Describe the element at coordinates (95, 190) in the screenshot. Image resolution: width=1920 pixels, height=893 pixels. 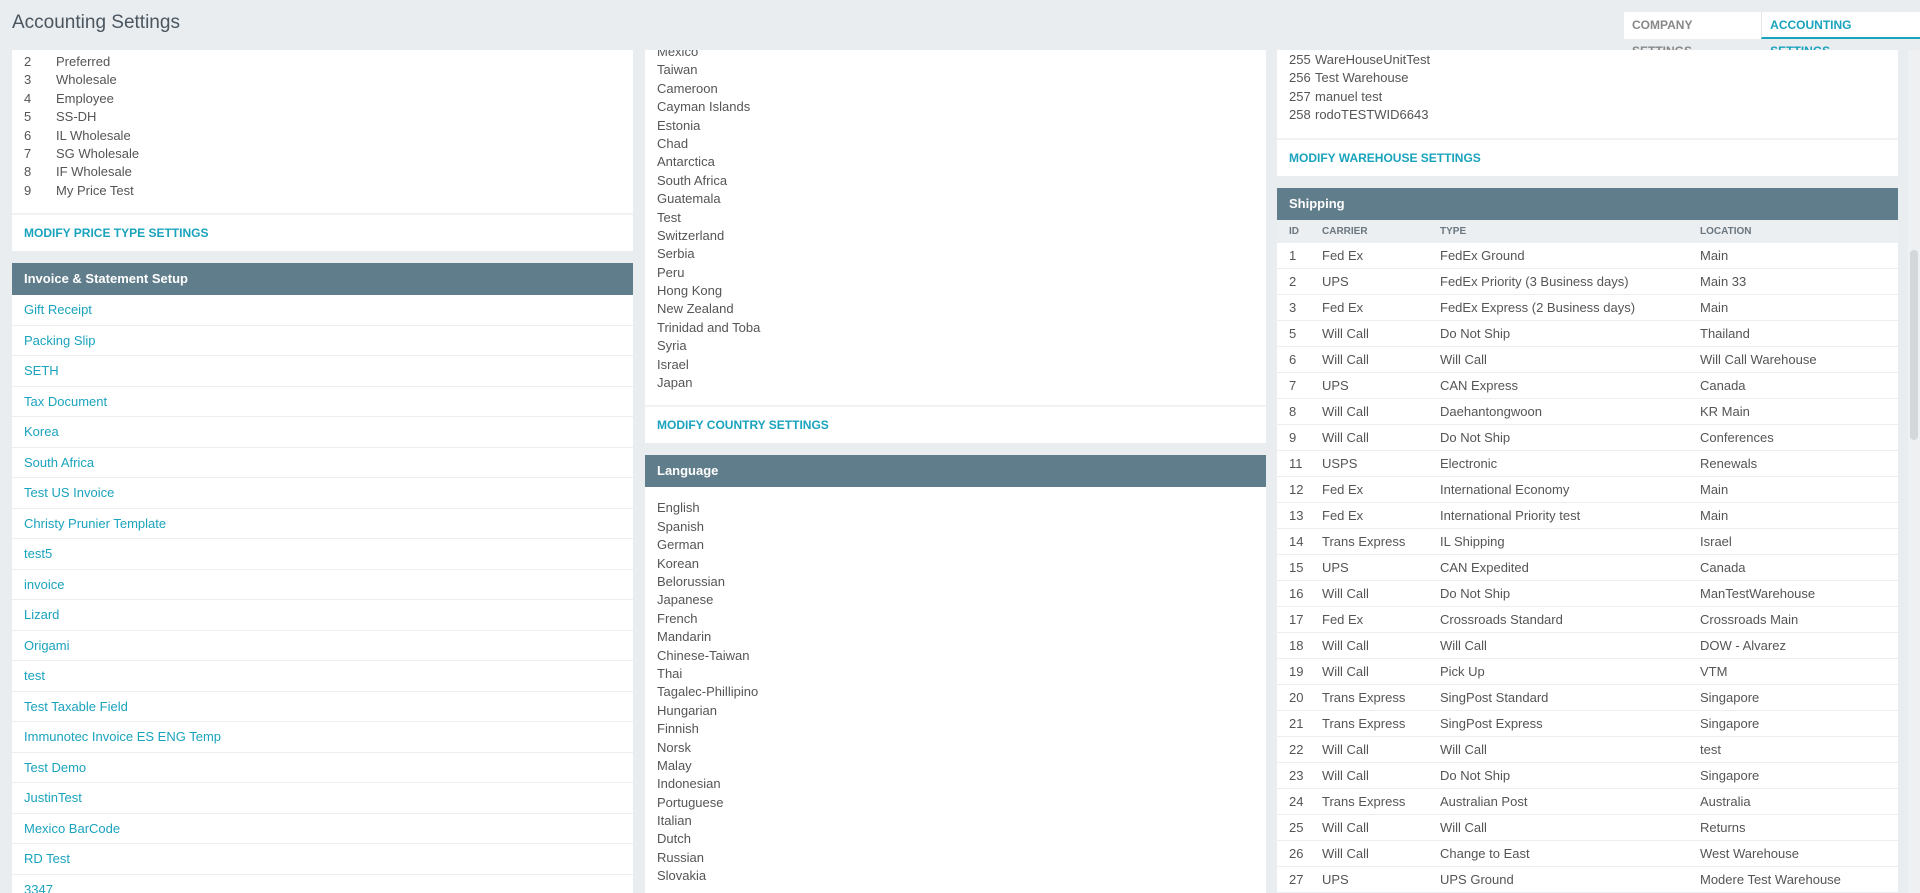
I see `price-type-name: My Price Test` at that location.